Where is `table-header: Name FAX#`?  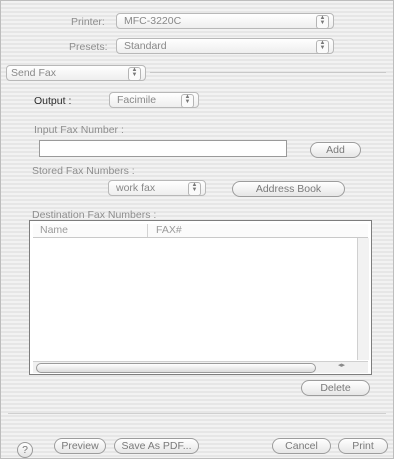 table-header: Name FAX# is located at coordinates (200, 231).